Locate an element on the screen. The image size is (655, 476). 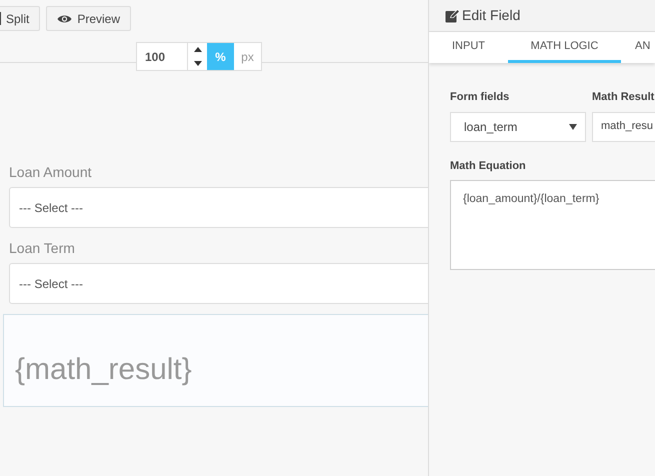
field-label: Math Result is located at coordinates (623, 97).